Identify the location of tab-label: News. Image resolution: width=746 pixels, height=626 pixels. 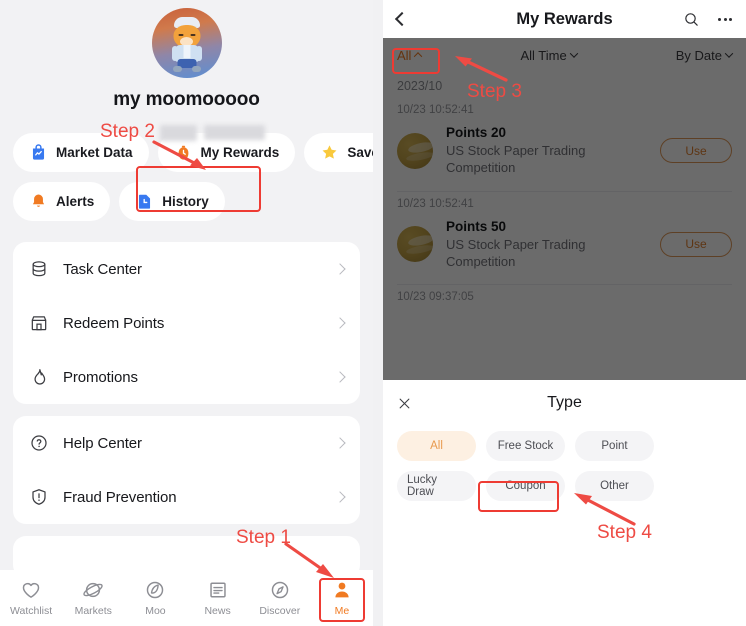
(217, 611).